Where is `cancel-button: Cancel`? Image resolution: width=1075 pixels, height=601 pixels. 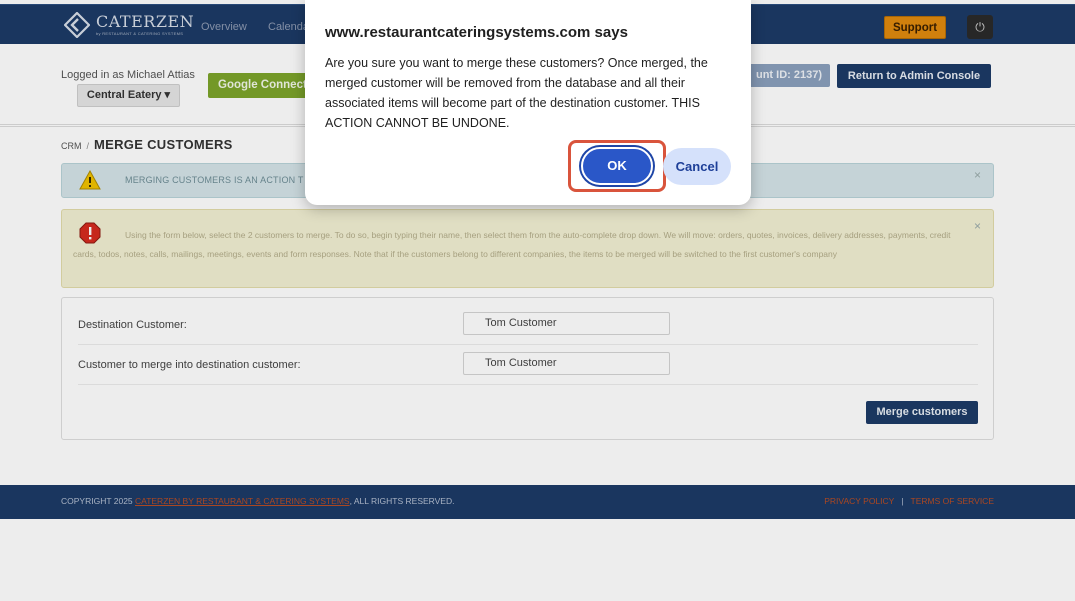
cancel-button: Cancel is located at coordinates (697, 166).